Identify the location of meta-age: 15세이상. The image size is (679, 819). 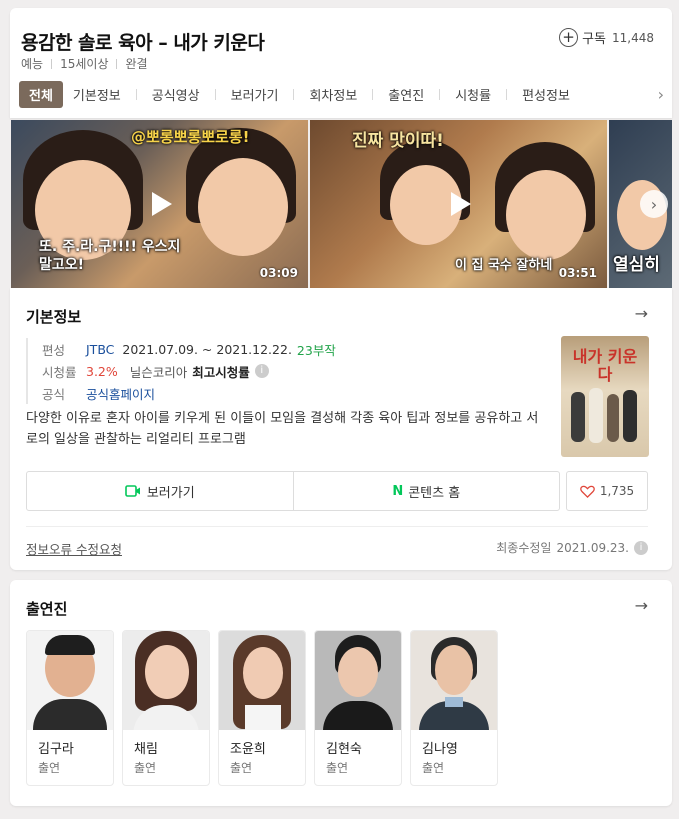
(84, 64).